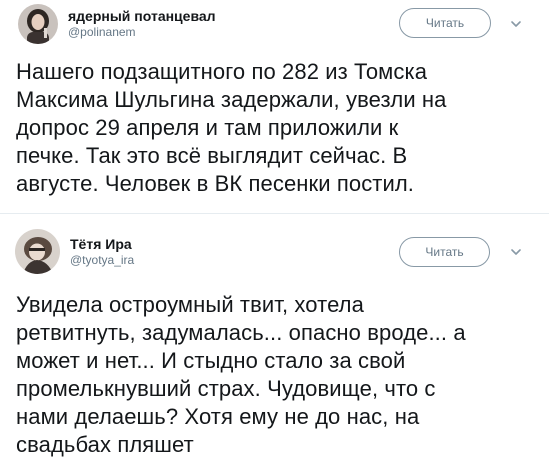 This screenshot has width=549, height=465. I want to click on author-handle: @polinanem, so click(102, 32).